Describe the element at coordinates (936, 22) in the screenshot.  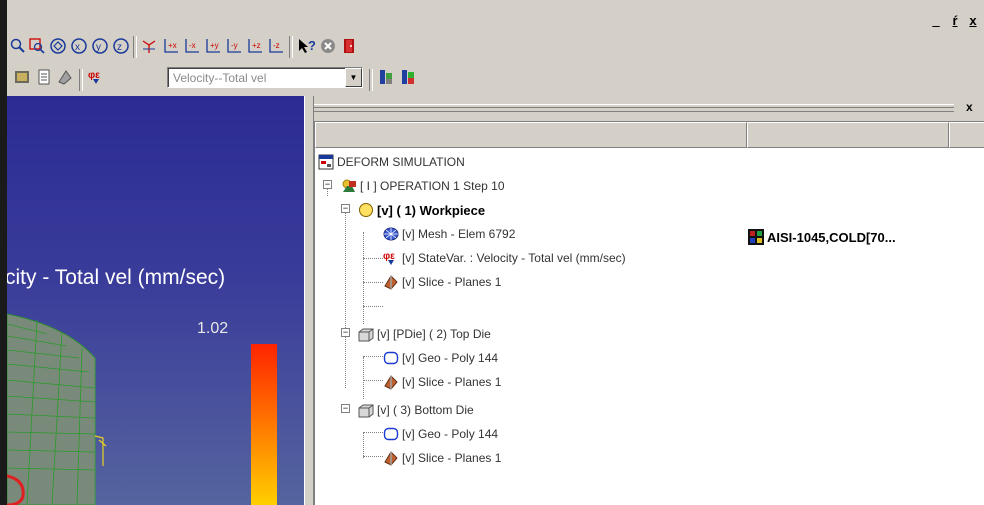
I see `minimize-button: _` at that location.